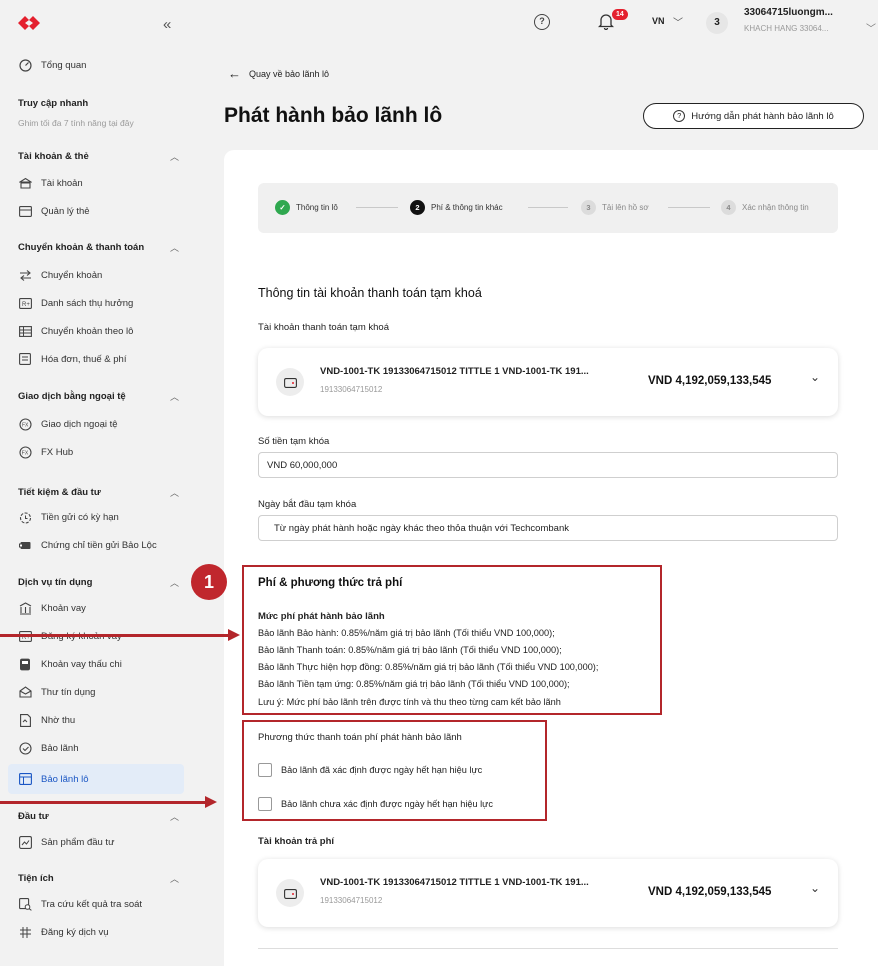 This screenshot has height=966, width=878. What do you see at coordinates (25, 331) in the screenshot?
I see `table-icon` at bounding box center [25, 331].